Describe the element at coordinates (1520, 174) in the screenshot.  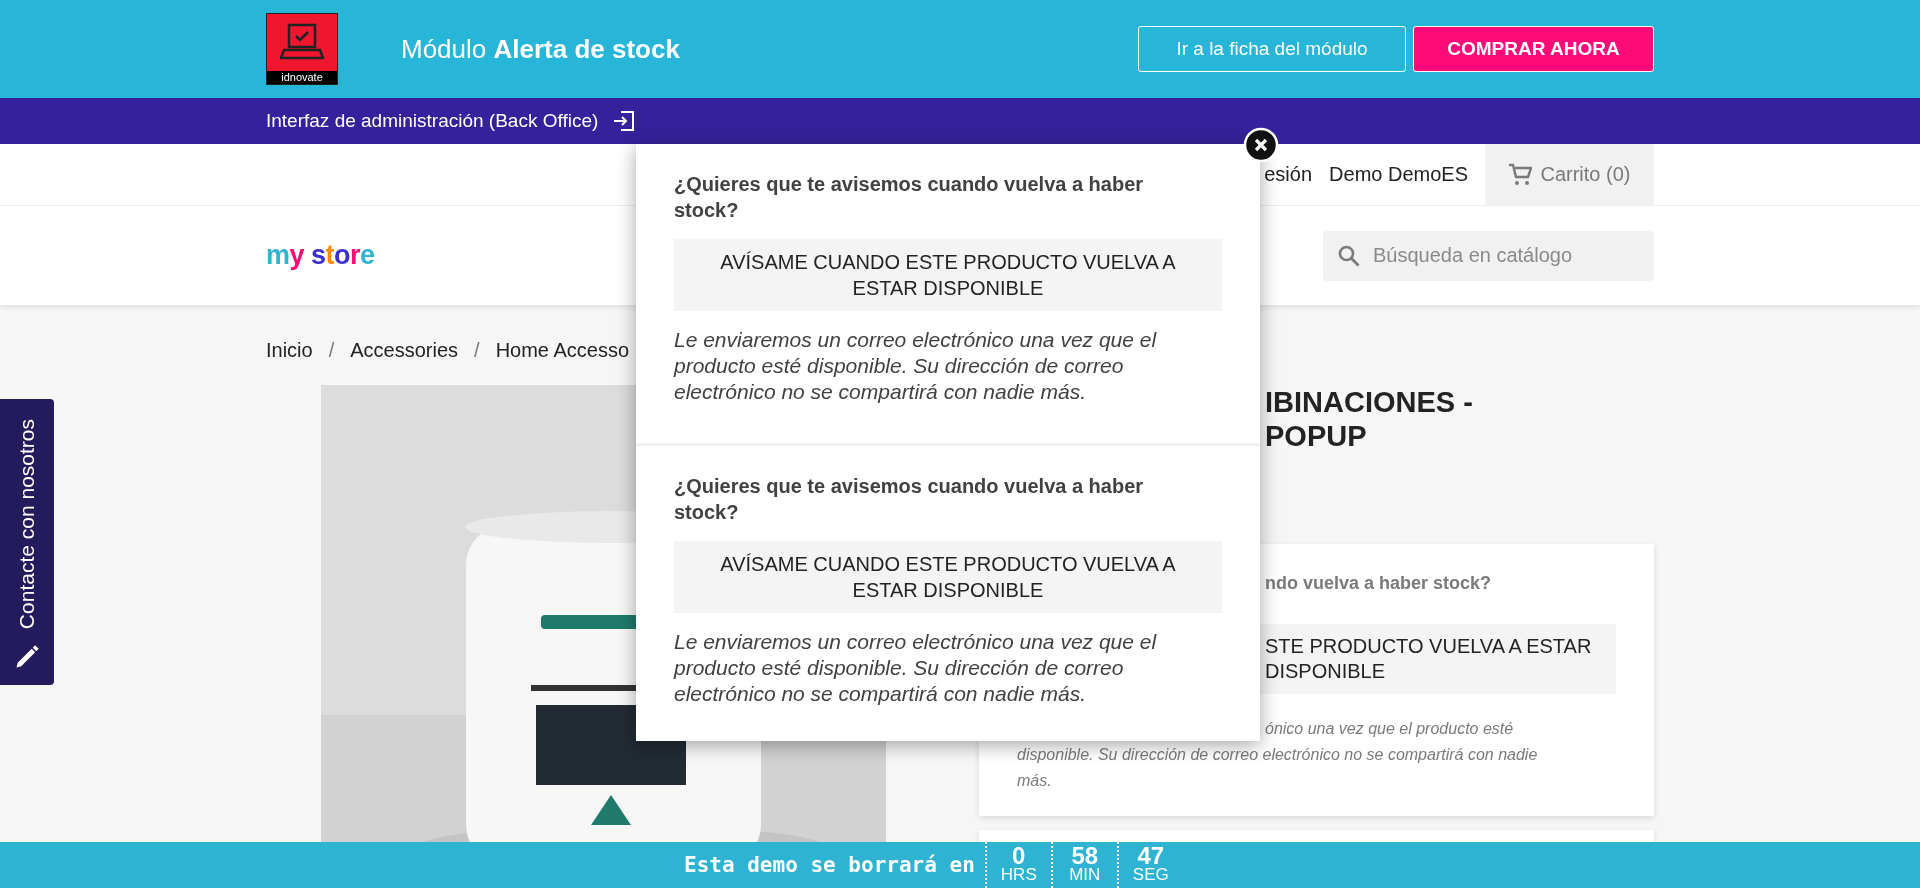
I see `cart-icon` at that location.